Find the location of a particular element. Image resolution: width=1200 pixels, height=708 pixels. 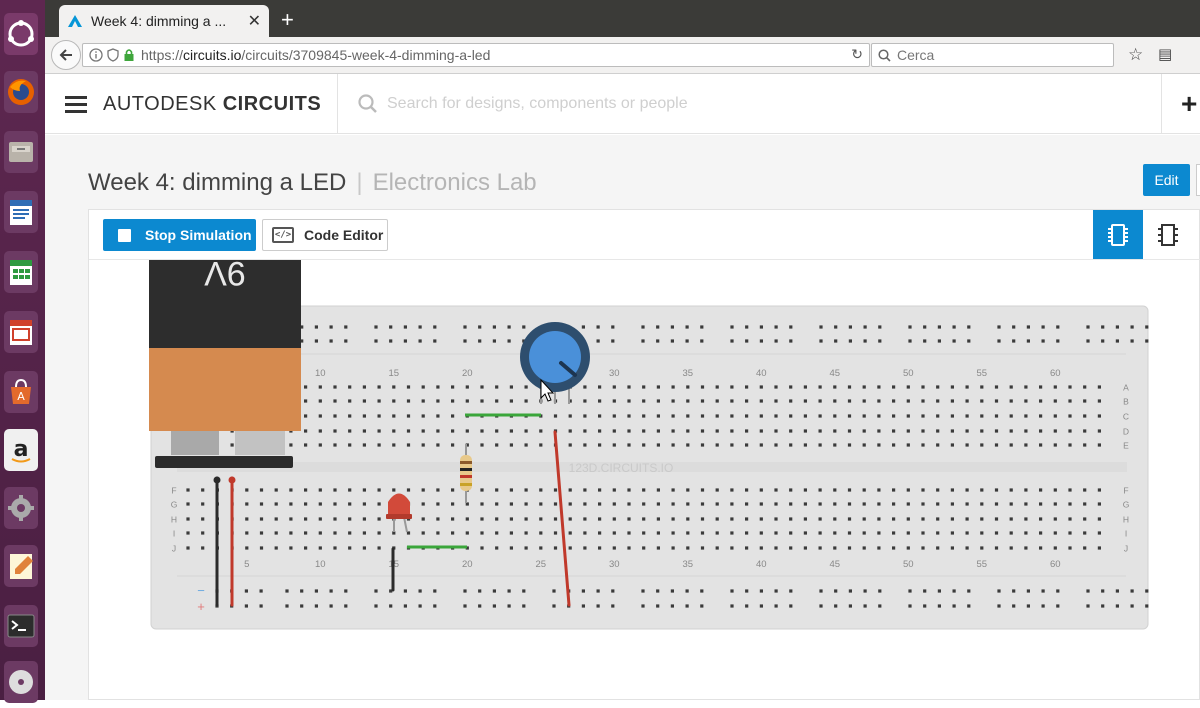

amazon-icon: a is located at coordinates (21, 450).